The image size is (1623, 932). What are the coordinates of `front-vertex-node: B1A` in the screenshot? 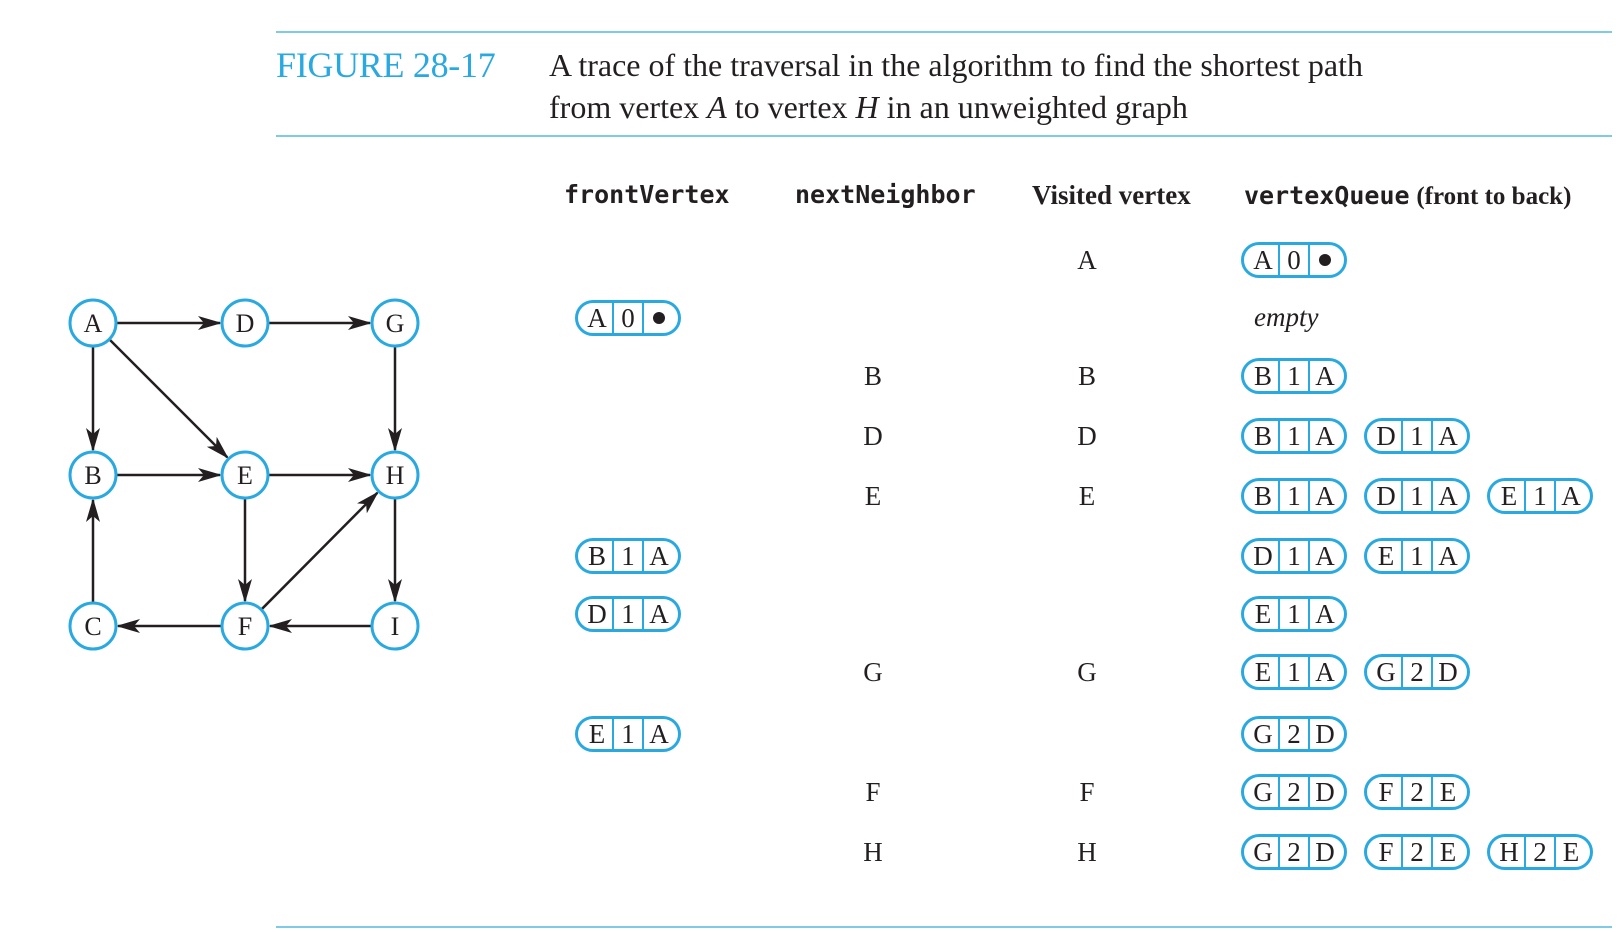 It's located at (628, 556).